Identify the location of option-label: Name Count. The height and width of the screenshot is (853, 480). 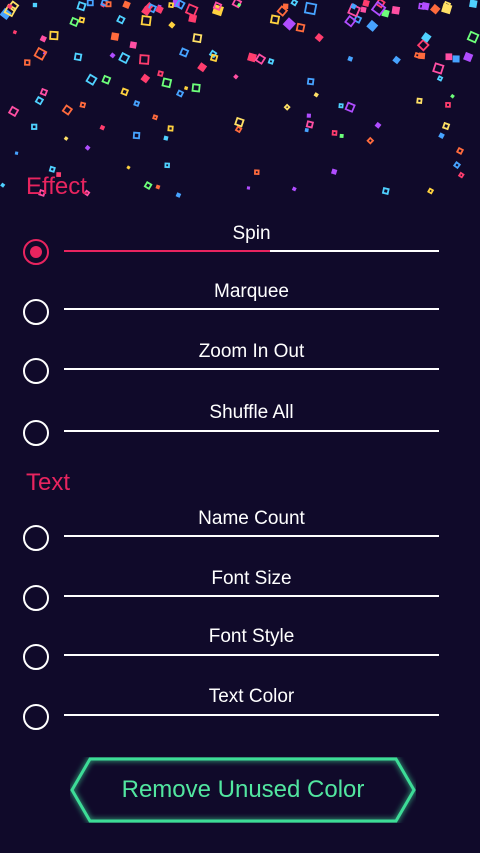
(251, 518).